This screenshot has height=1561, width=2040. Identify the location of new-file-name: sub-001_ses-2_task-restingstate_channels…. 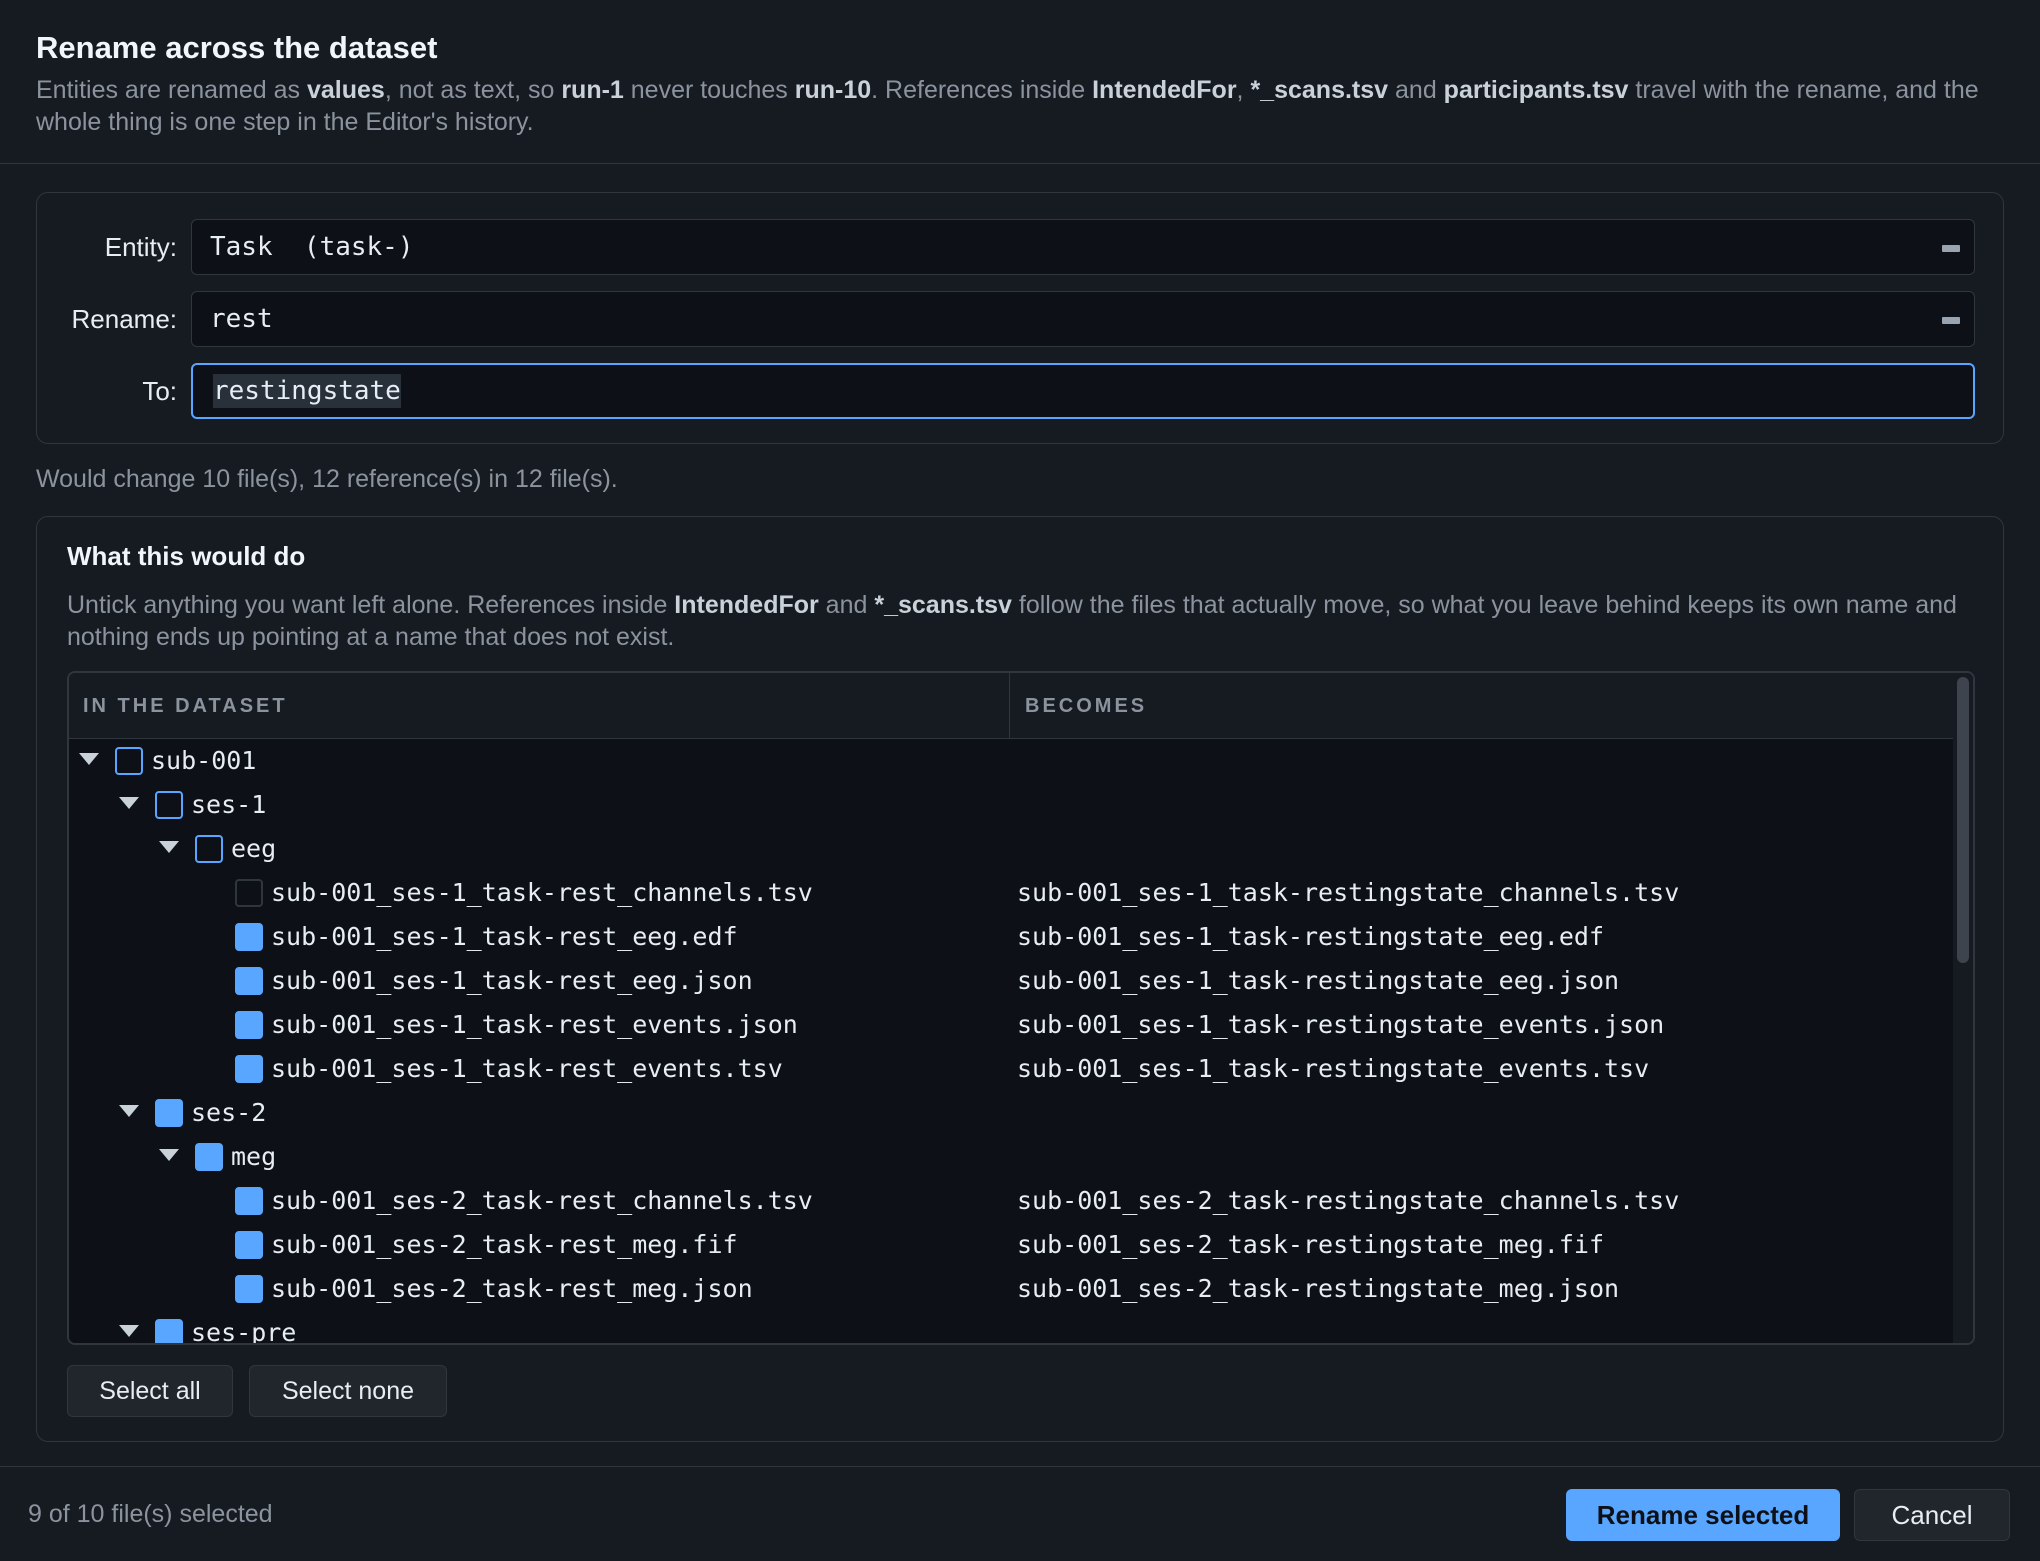
(1348, 1200).